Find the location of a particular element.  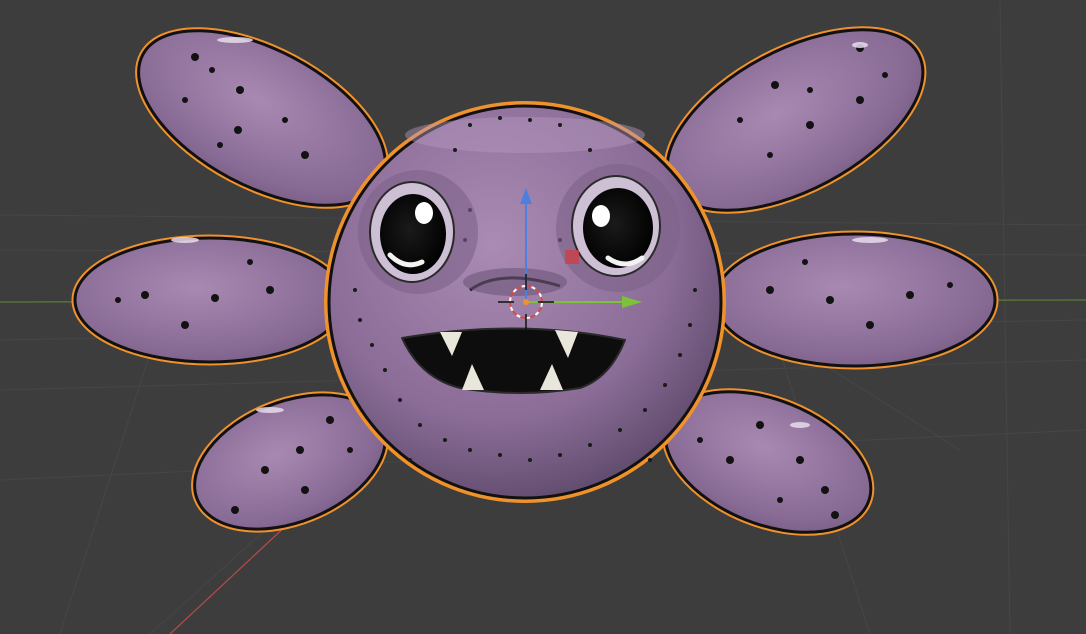

nose-shadow is located at coordinates (515, 282).